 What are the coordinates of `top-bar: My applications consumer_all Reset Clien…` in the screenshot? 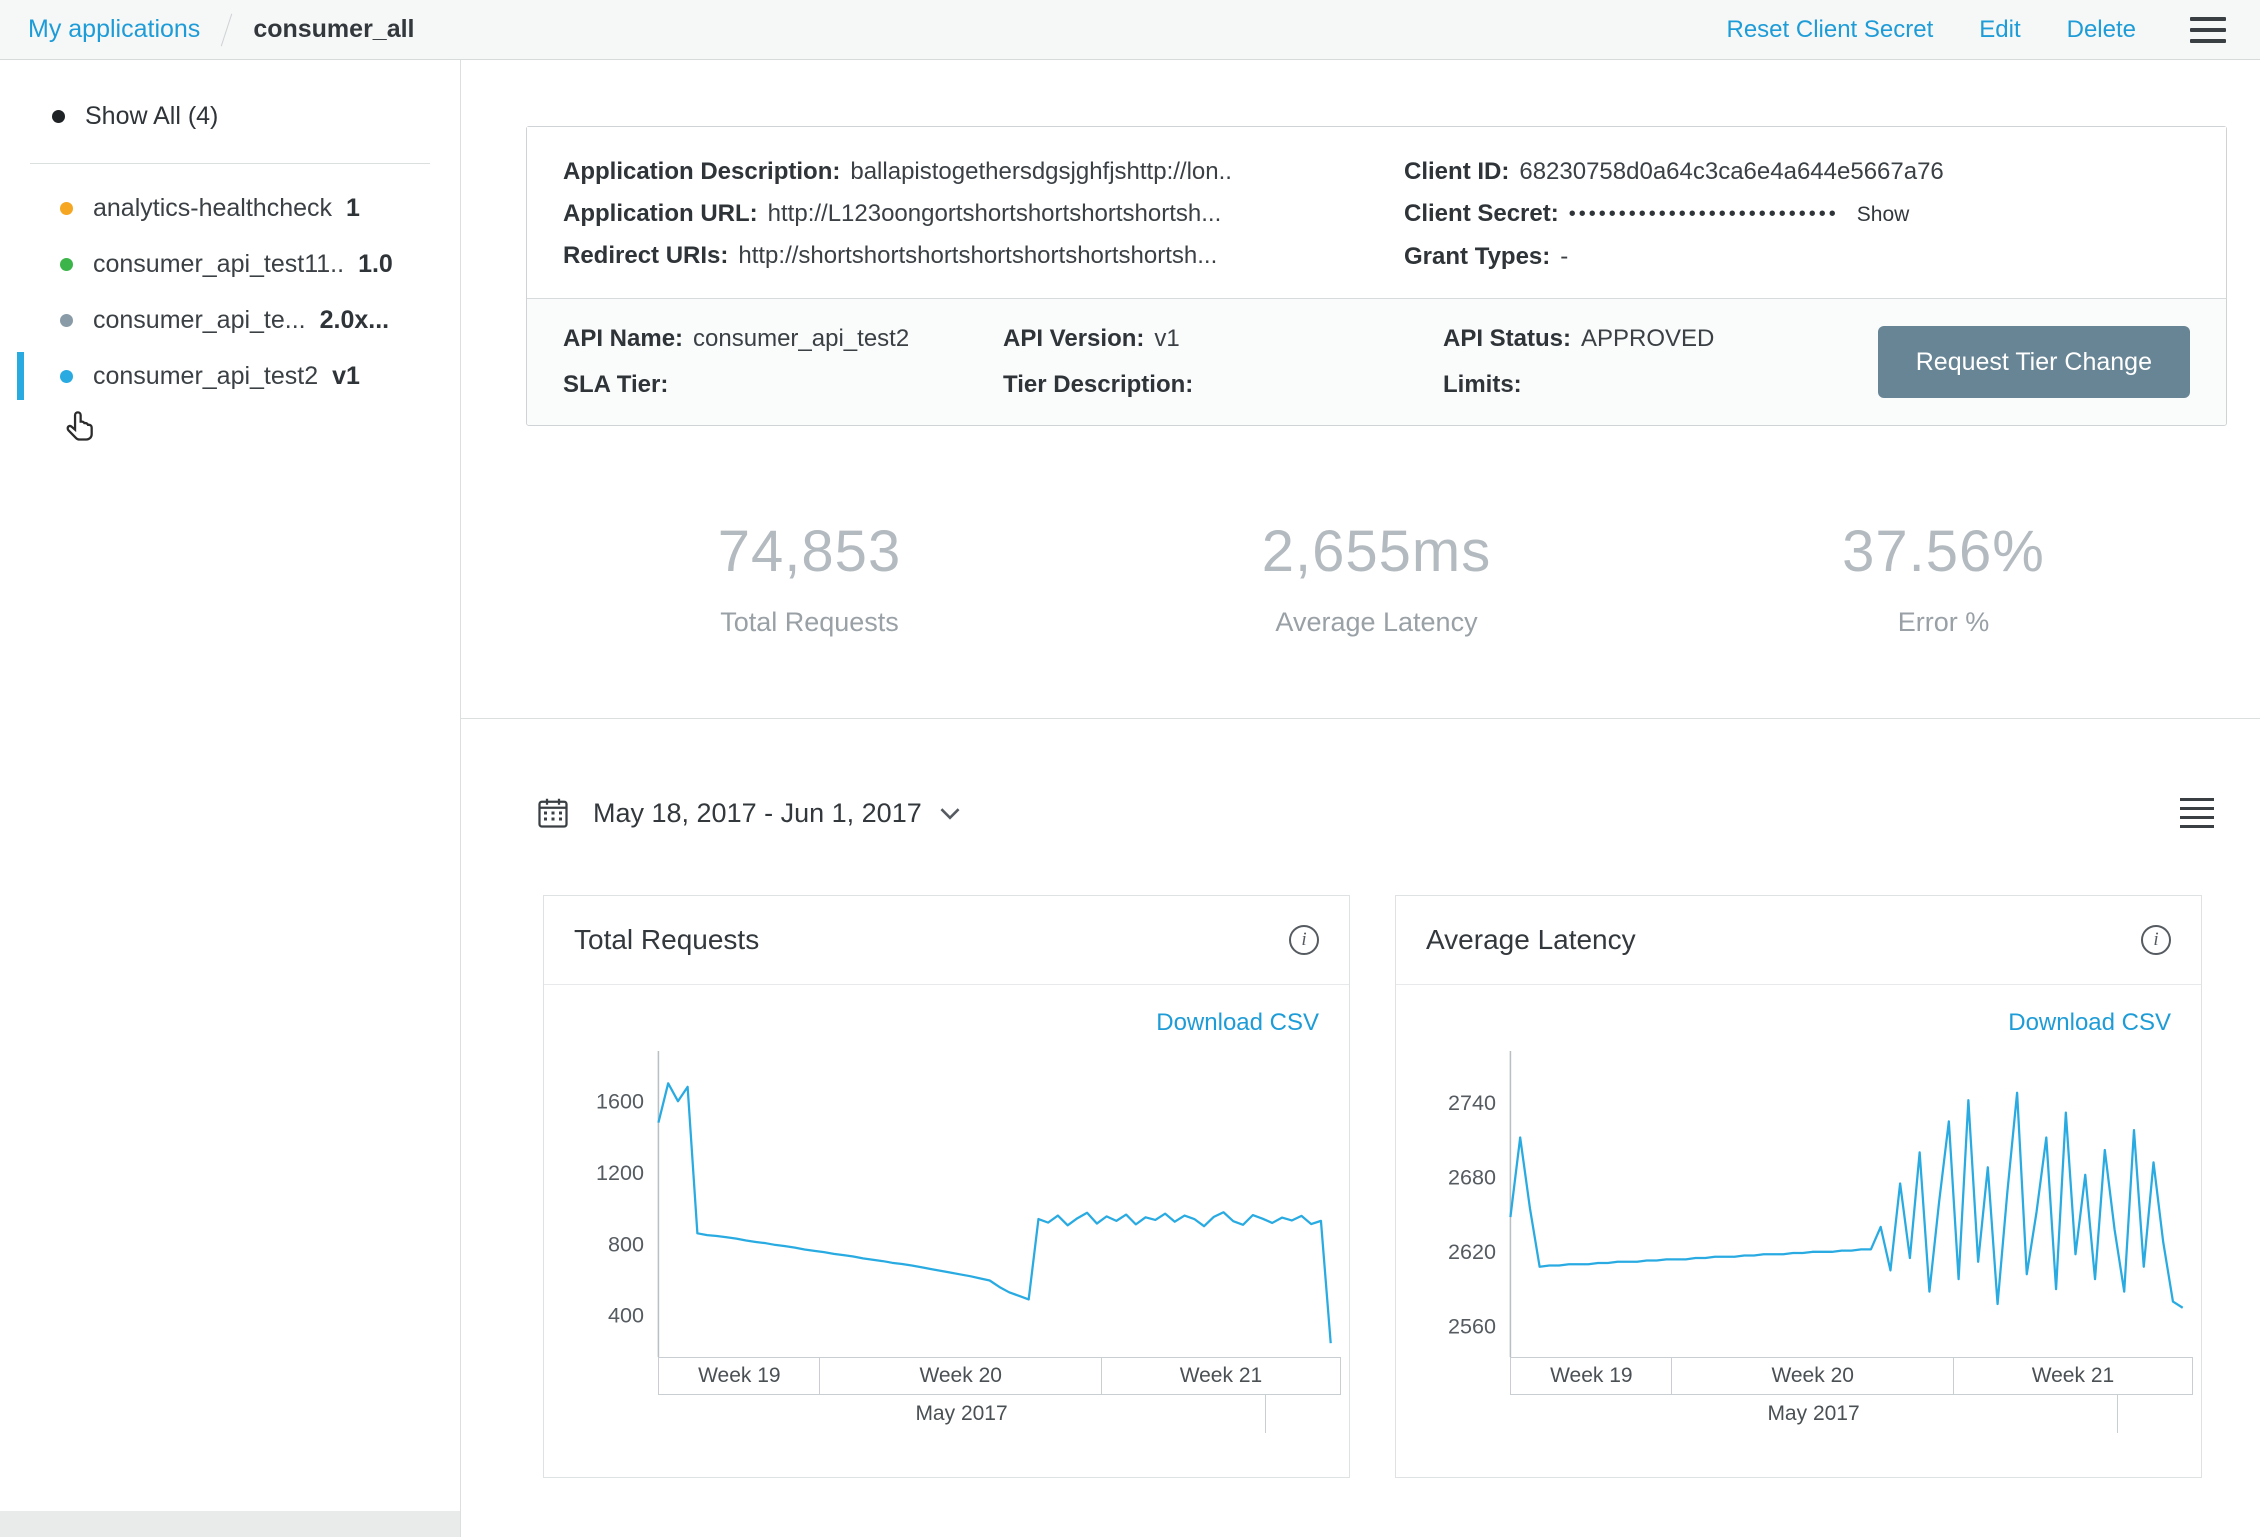 It's located at (1130, 30).